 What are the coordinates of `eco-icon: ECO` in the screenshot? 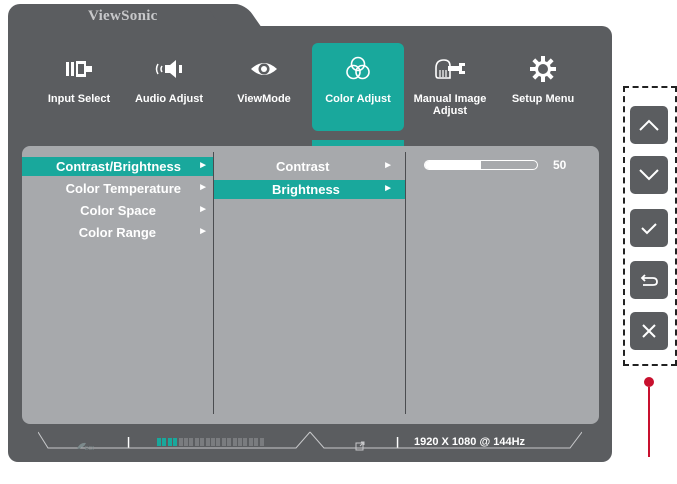 It's located at (86, 447).